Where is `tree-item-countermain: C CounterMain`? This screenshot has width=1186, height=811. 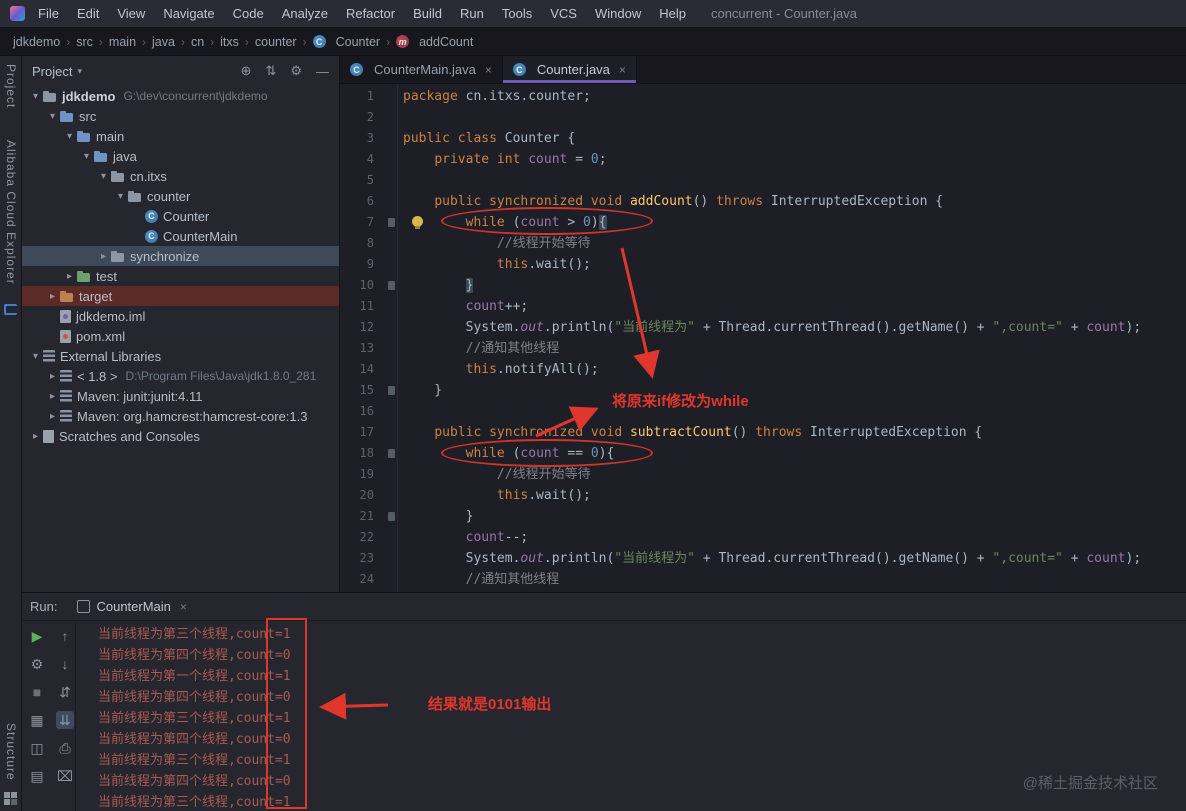
tree-item-countermain: C CounterMain is located at coordinates (180, 236).